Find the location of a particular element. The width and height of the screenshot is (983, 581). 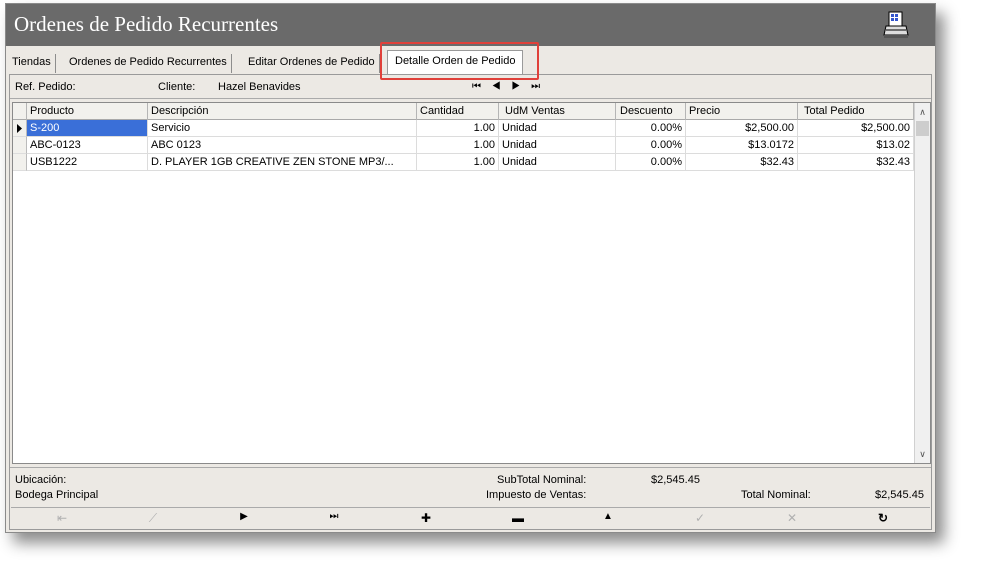

delete-record-icon: ▬ is located at coordinates (518, 518).